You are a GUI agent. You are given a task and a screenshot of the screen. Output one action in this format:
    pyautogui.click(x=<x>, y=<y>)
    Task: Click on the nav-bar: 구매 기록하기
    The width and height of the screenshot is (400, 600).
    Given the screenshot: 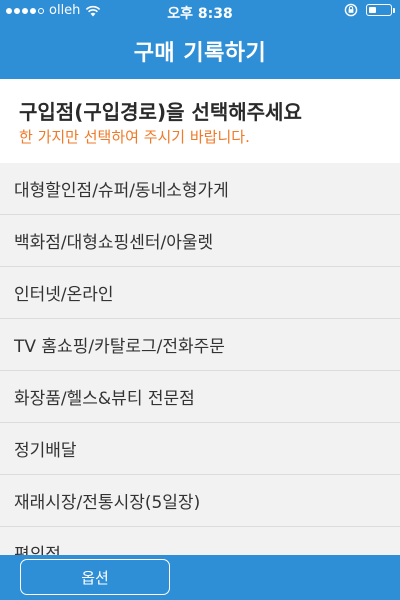 What is the action you would take?
    pyautogui.click(x=200, y=50)
    